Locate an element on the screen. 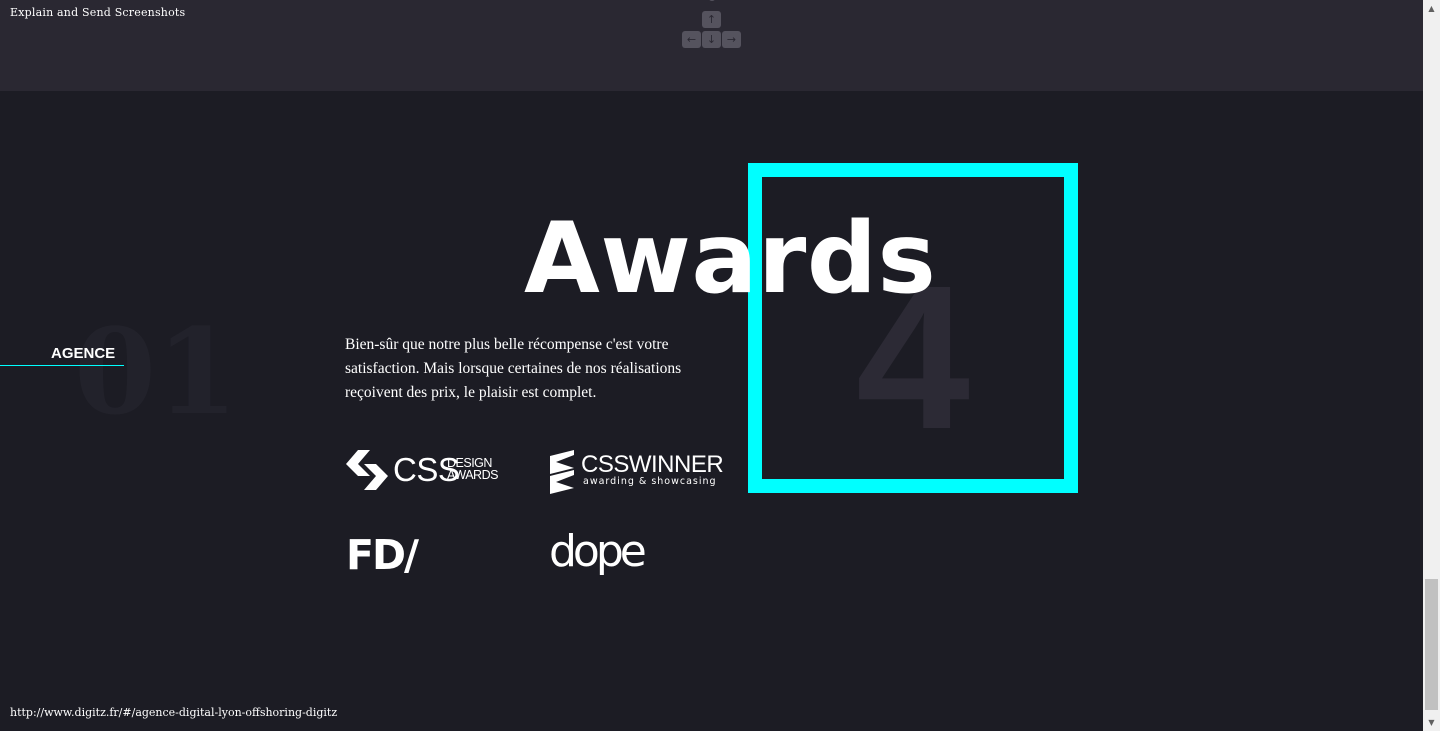 This screenshot has height=731, width=1440. dope-logo: dope is located at coordinates (598, 552).